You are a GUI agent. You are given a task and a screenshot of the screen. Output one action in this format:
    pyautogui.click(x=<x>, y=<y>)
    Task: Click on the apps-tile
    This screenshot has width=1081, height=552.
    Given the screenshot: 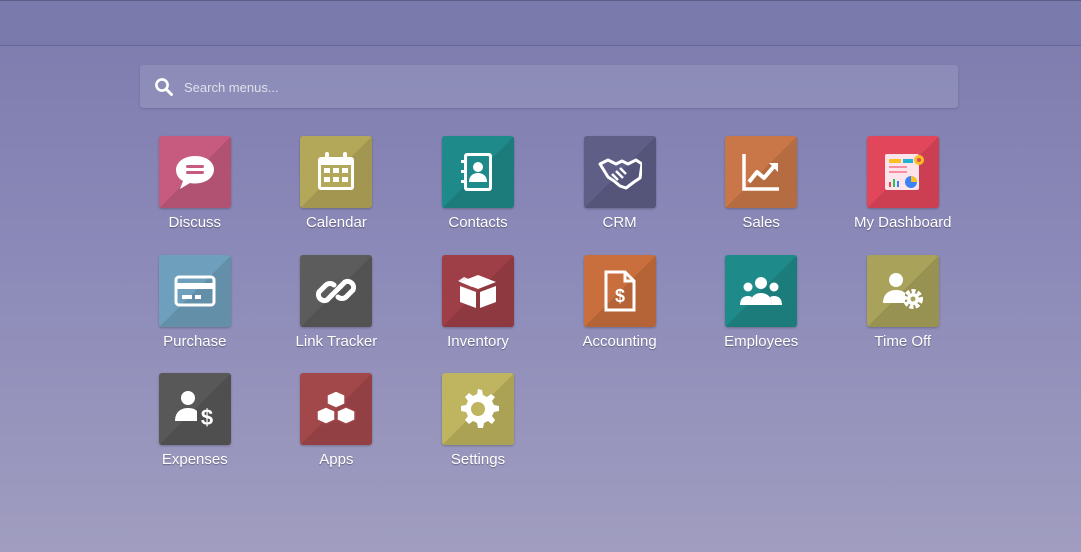 What is the action you would take?
    pyautogui.click(x=336, y=409)
    